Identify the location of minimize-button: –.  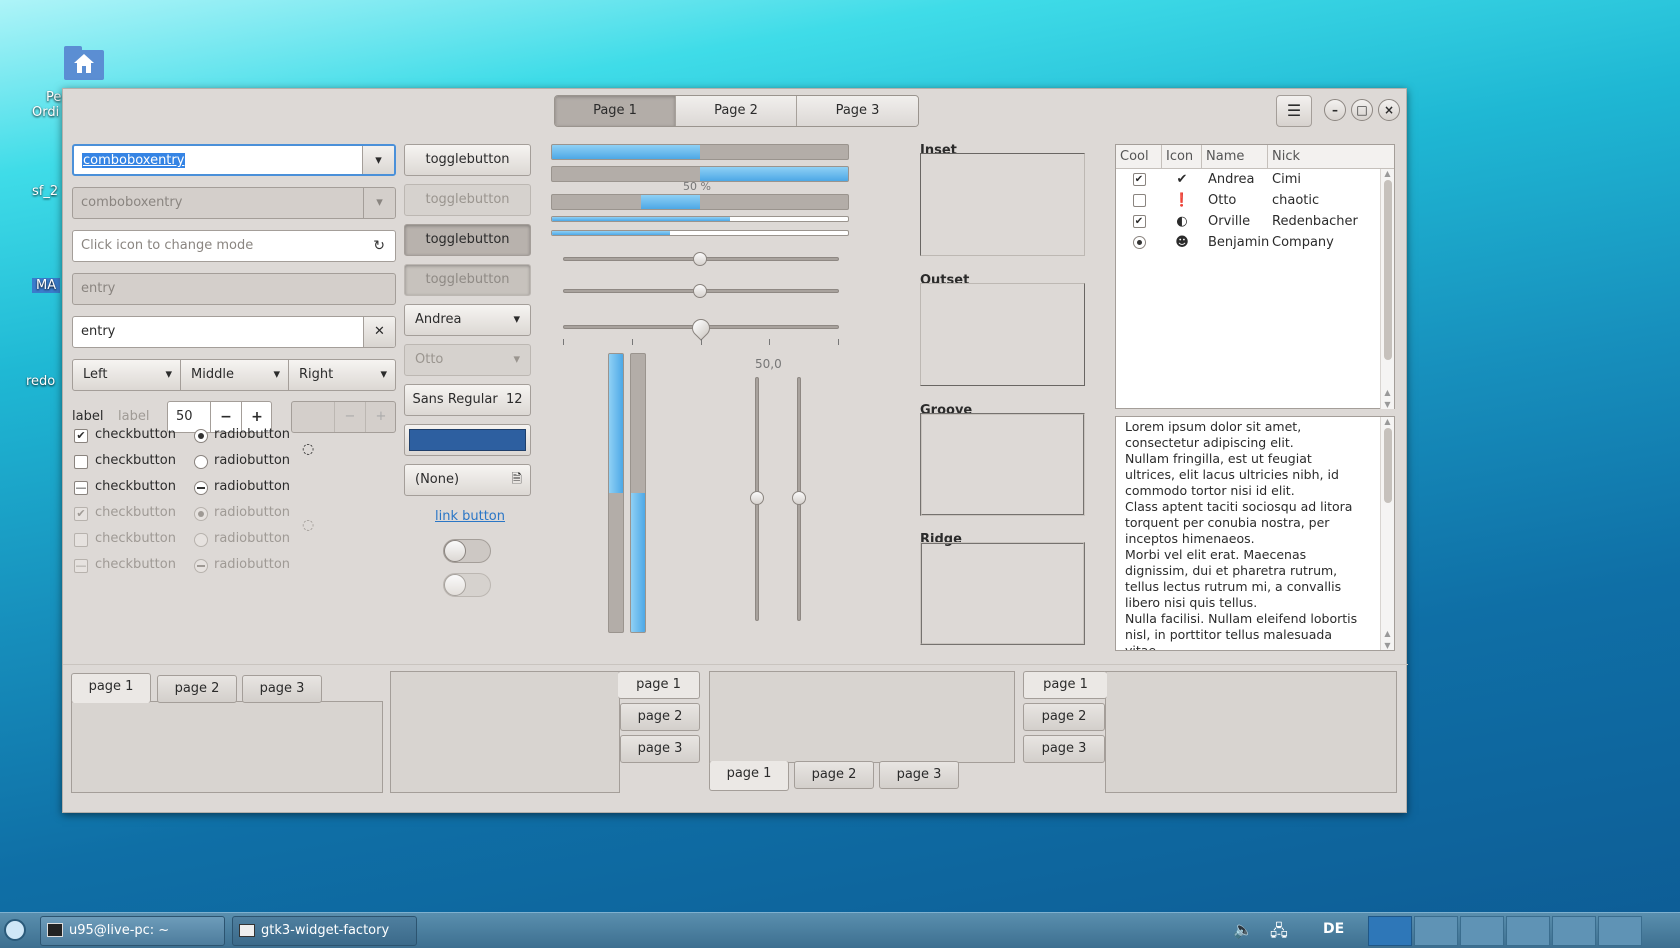
(1335, 110).